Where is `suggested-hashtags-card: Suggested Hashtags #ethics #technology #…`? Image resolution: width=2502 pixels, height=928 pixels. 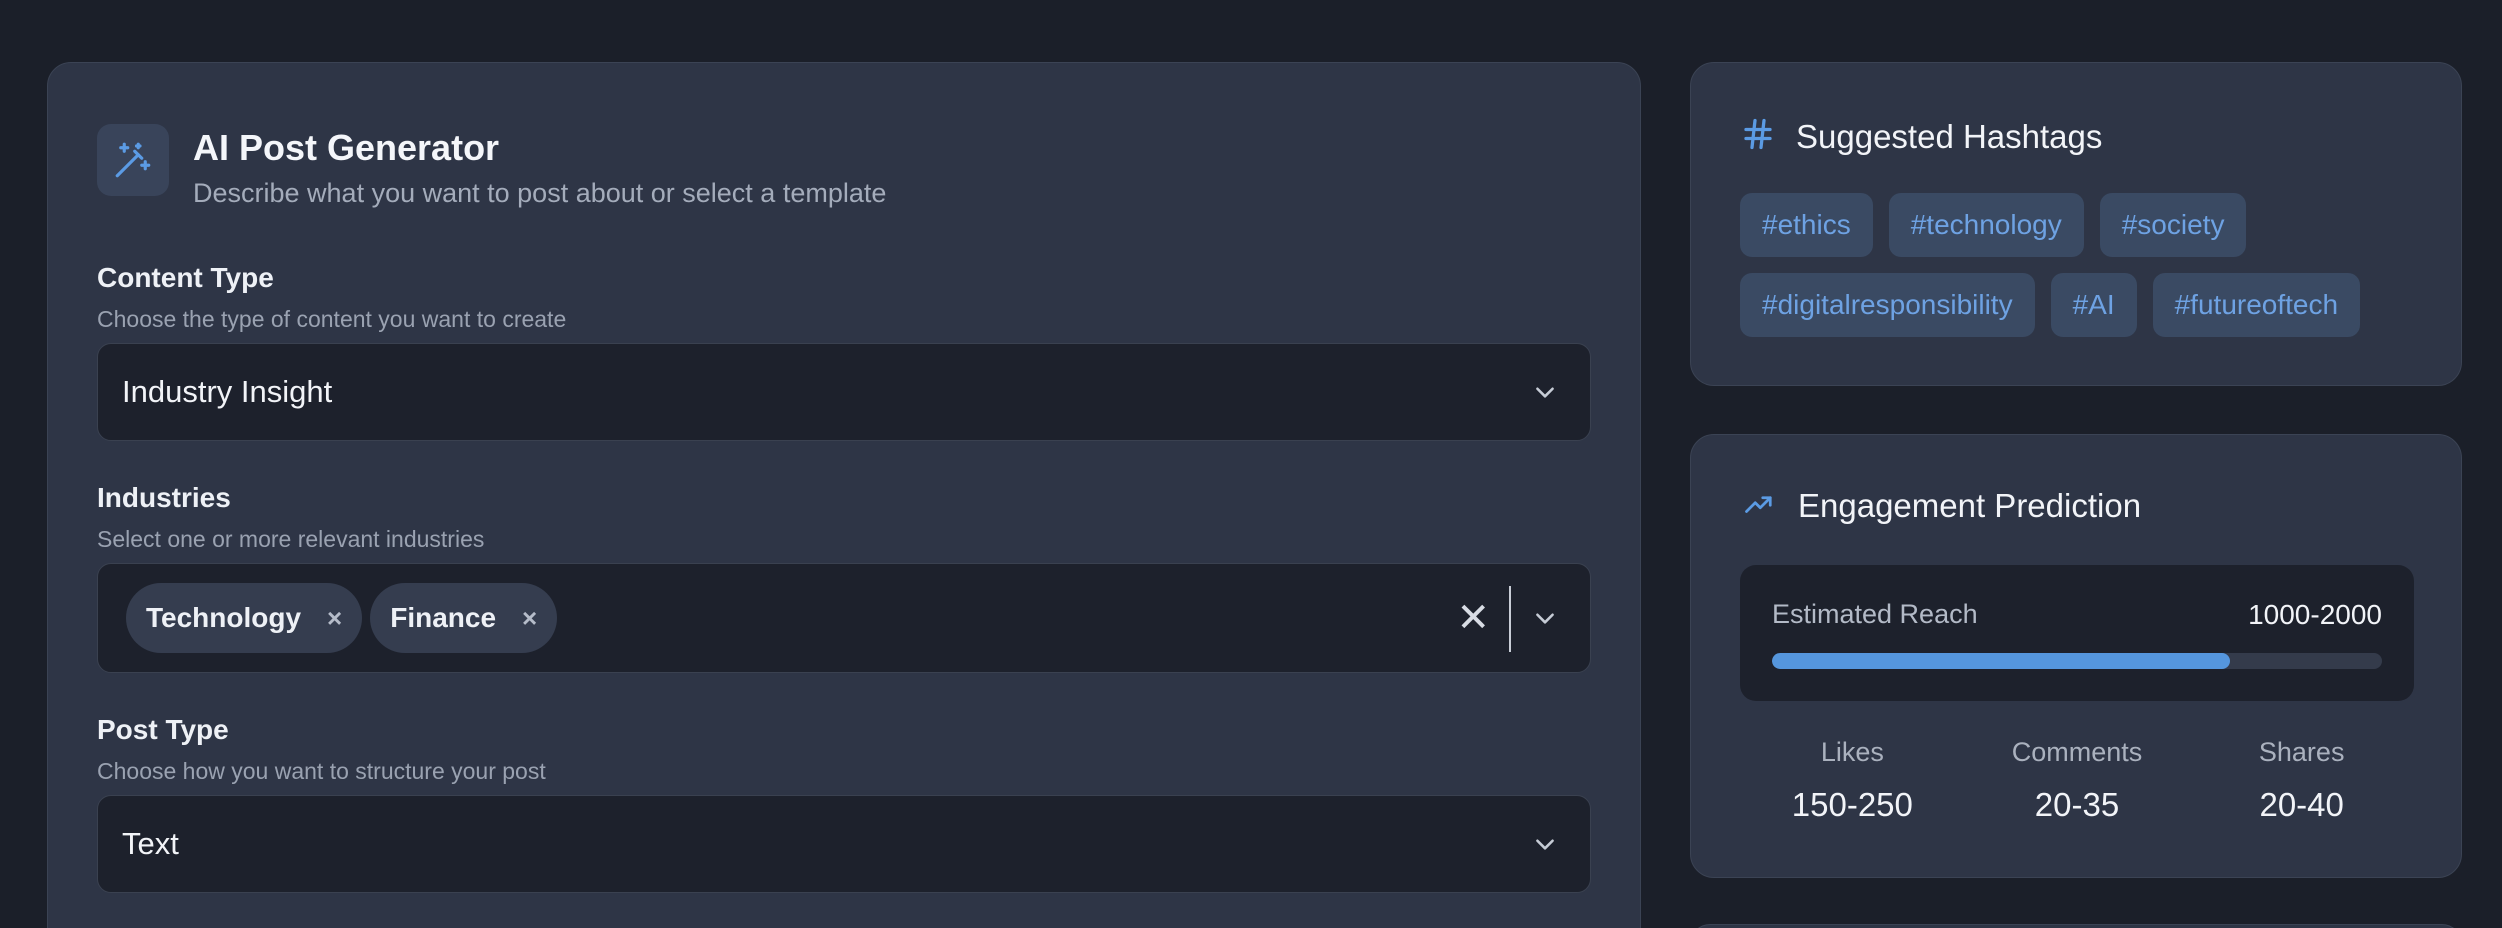 suggested-hashtags-card: Suggested Hashtags #ethics #technology #… is located at coordinates (2076, 224).